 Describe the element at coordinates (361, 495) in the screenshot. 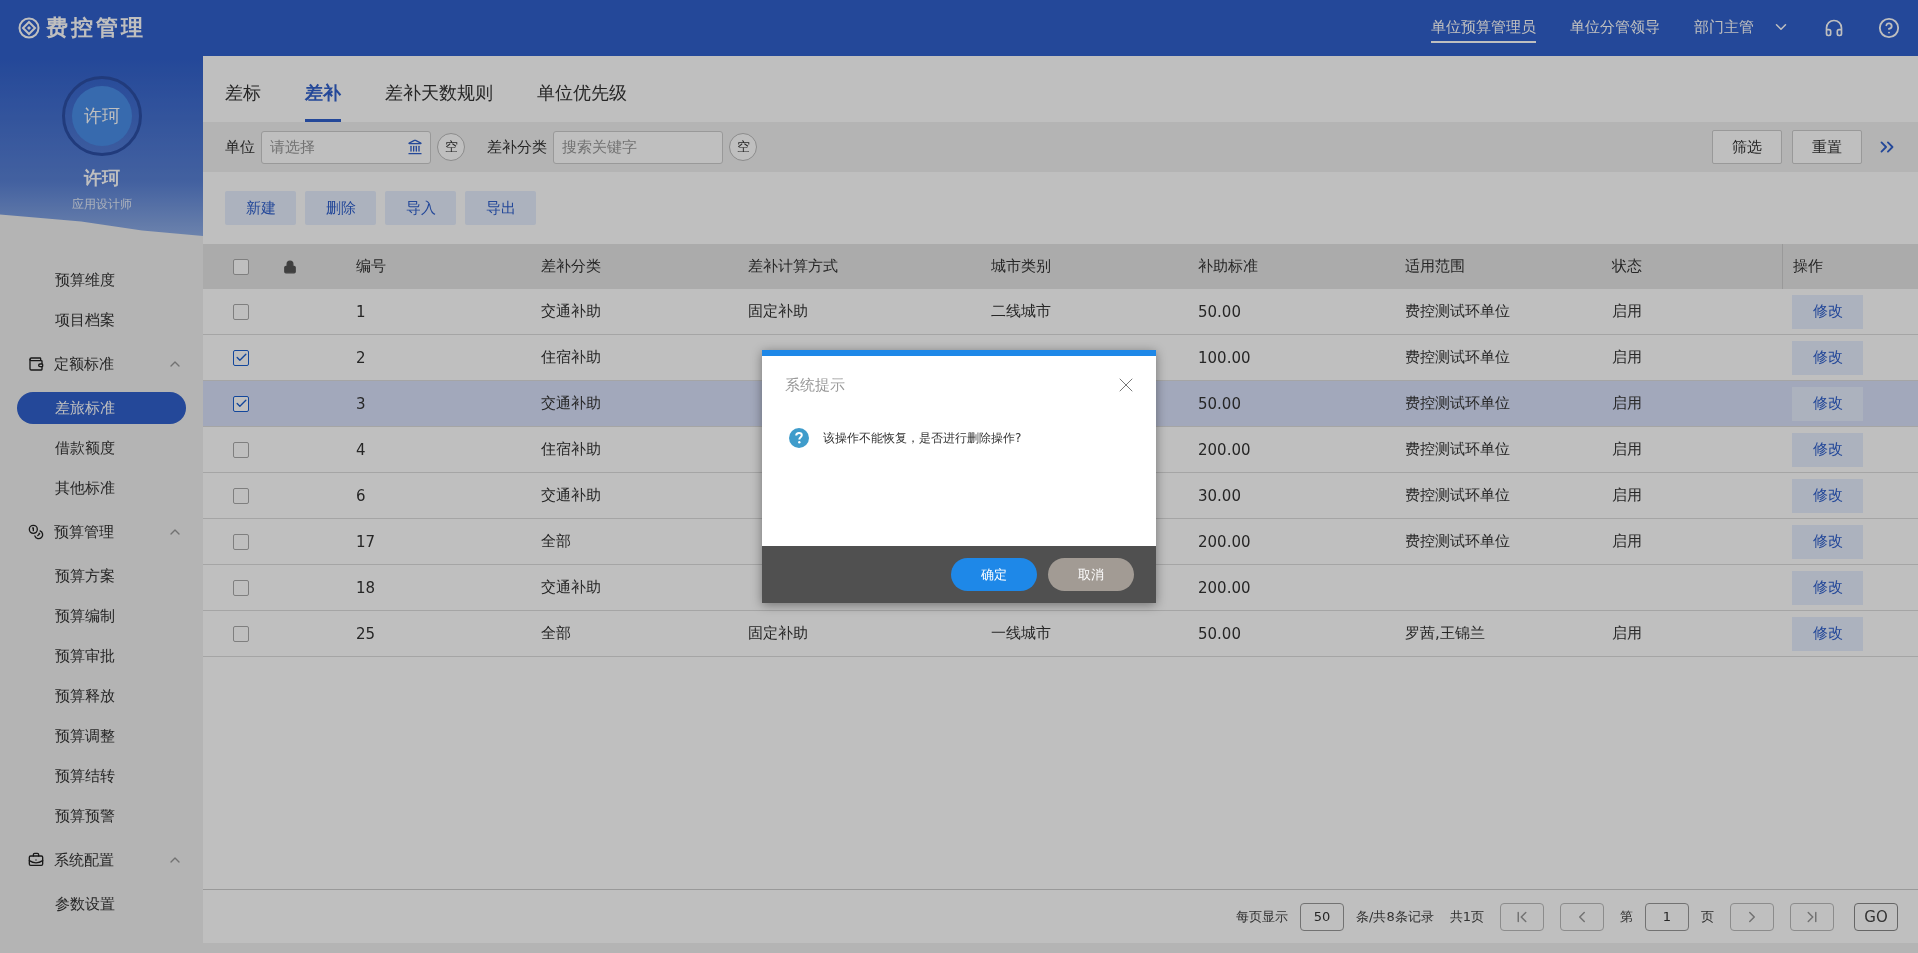

I see `table-cell-text: 6` at that location.